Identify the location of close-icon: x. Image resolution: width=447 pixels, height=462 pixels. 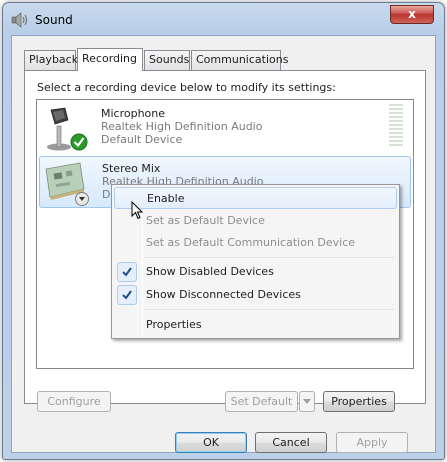
(412, 14).